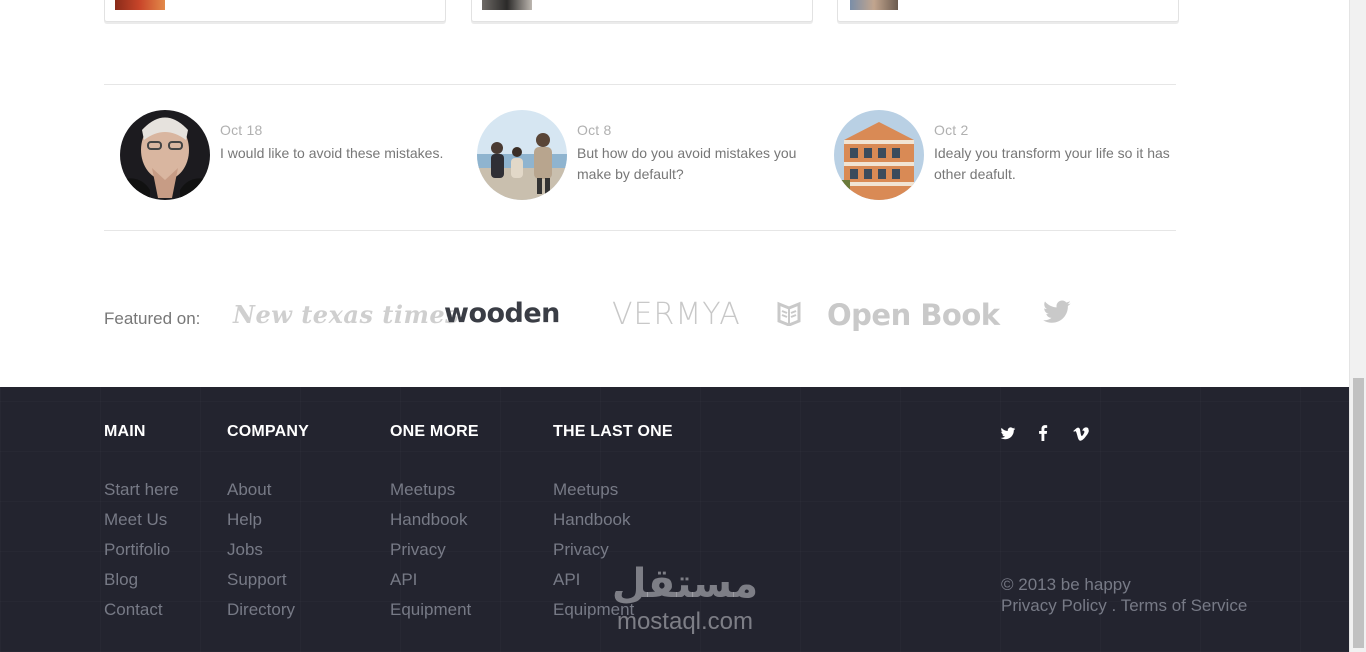 The height and width of the screenshot is (652, 1366). I want to click on open-book-logo: Open Book, so click(913, 315).